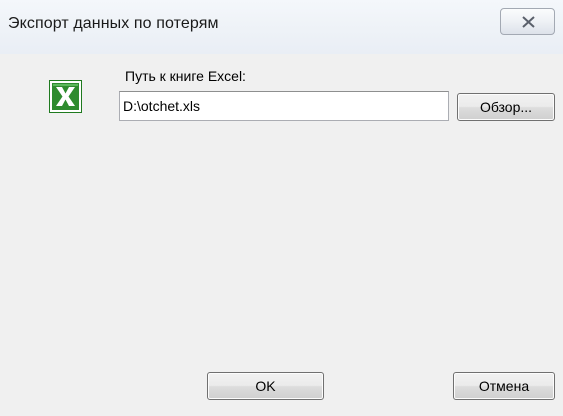 The image size is (563, 416). I want to click on cancel-button: Отмена, so click(504, 386).